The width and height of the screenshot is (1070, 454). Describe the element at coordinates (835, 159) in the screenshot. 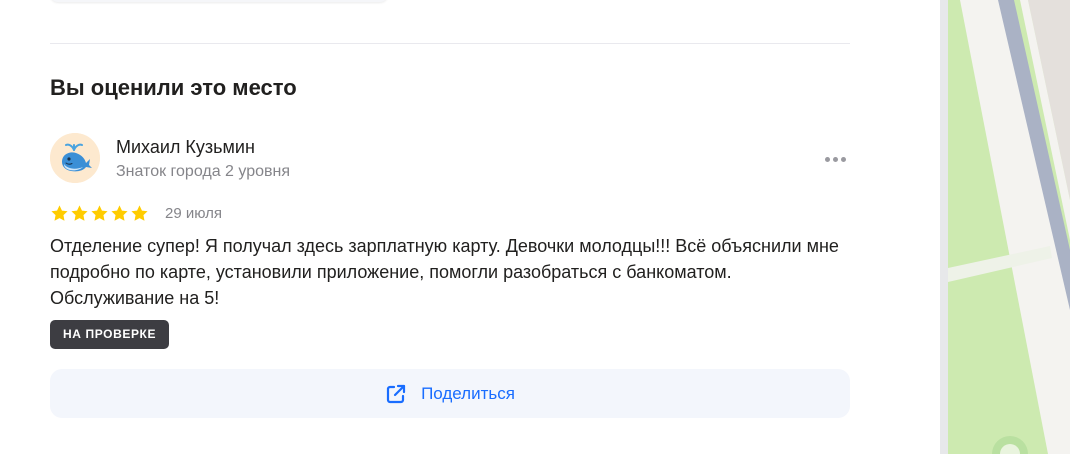

I see `more-options-button` at that location.